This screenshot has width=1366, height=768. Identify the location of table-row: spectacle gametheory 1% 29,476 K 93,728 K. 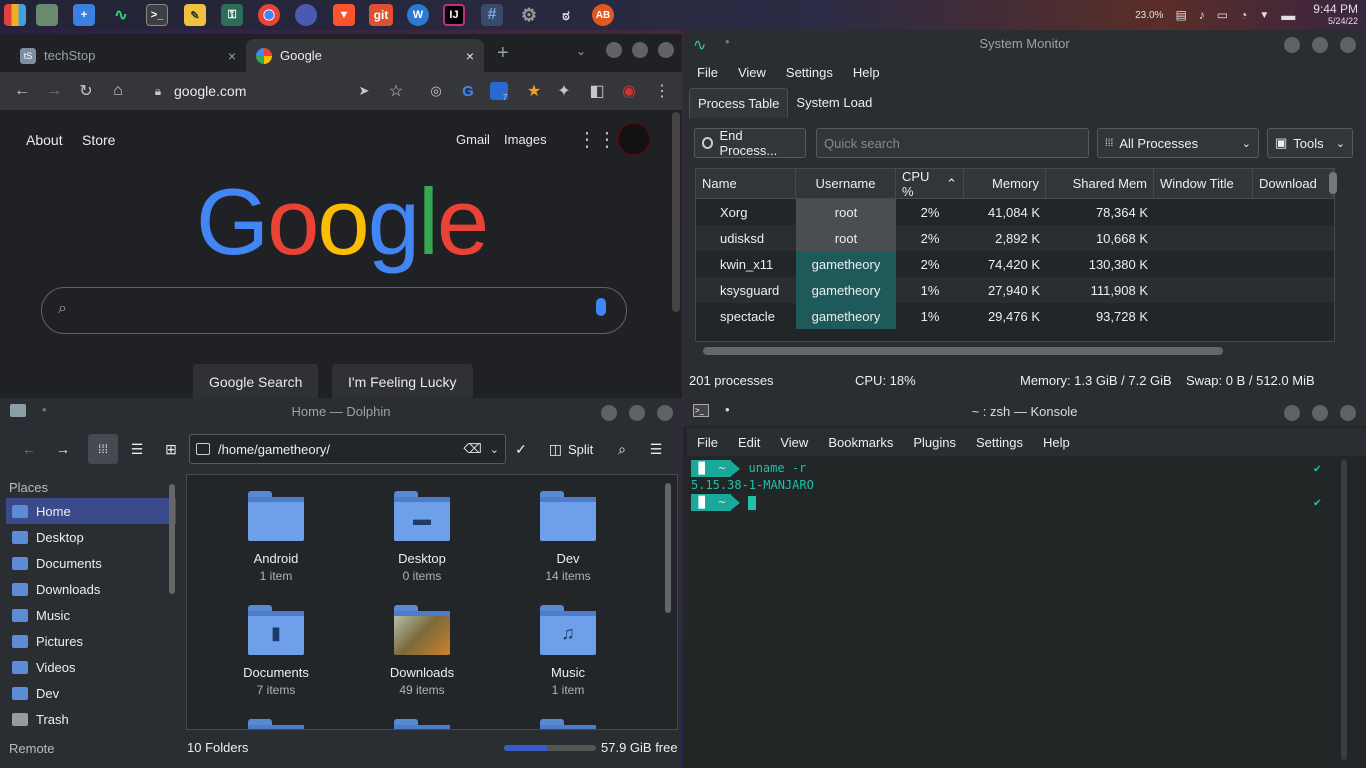
(1015, 316).